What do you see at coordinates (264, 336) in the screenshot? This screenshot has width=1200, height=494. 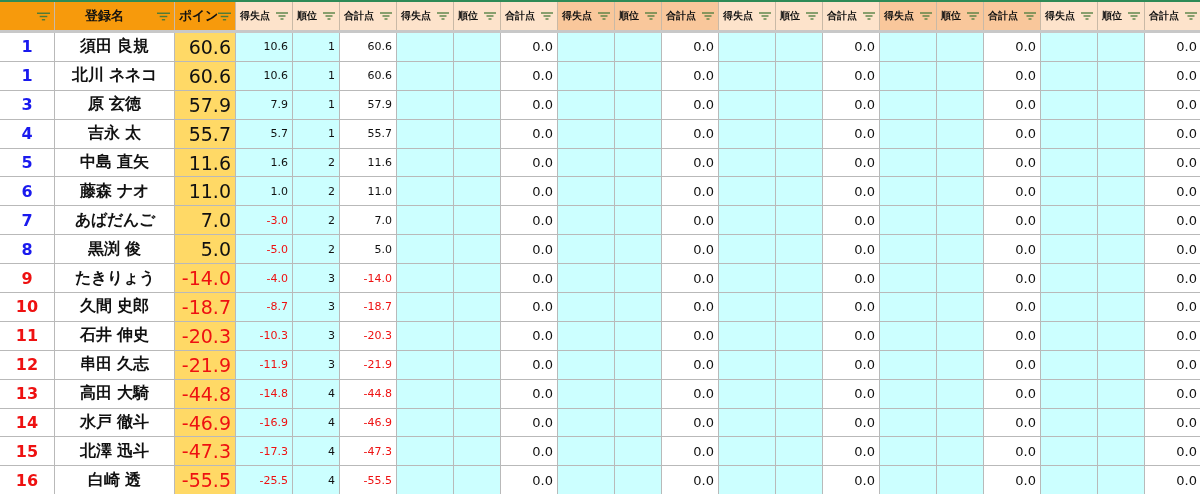 I see `table-cell: -10.3` at bounding box center [264, 336].